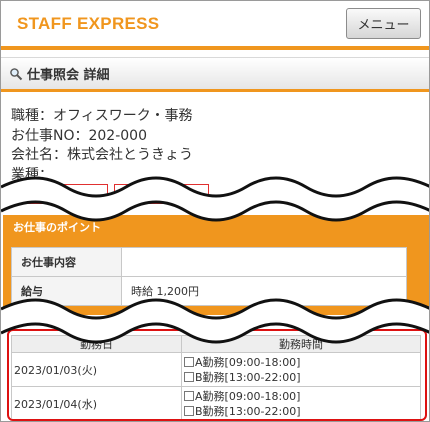  I want to click on torn-edge-break-bottom, so click(215, 321).